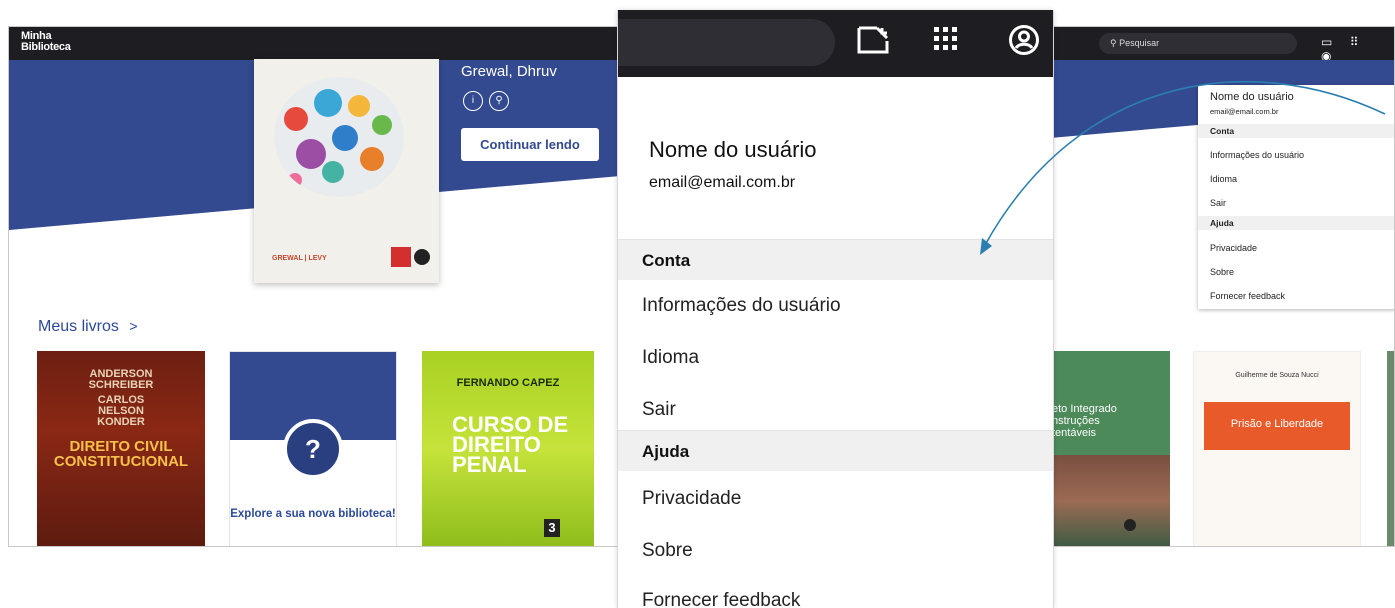  I want to click on hero-author: Grewal, Dhruv, so click(509, 71).